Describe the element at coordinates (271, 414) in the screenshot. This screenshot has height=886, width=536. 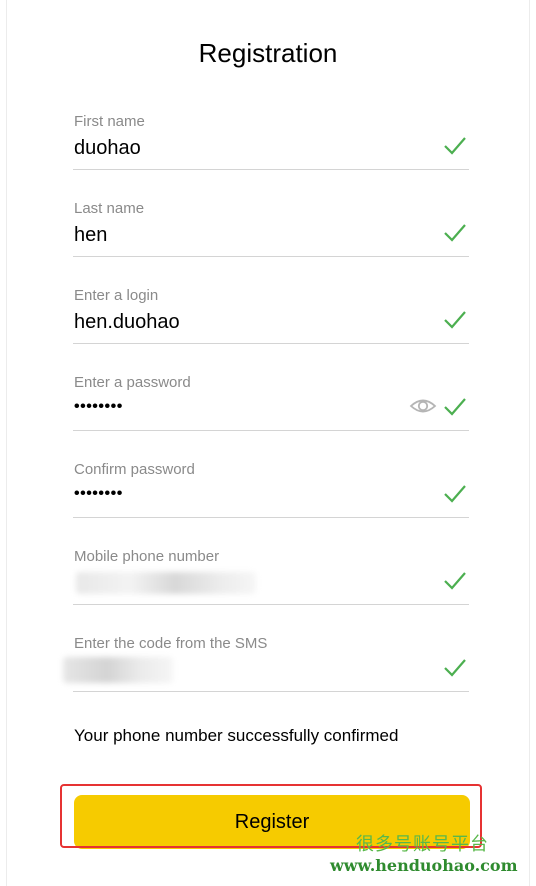
I see `password-field: Enter a password ••••••••` at that location.